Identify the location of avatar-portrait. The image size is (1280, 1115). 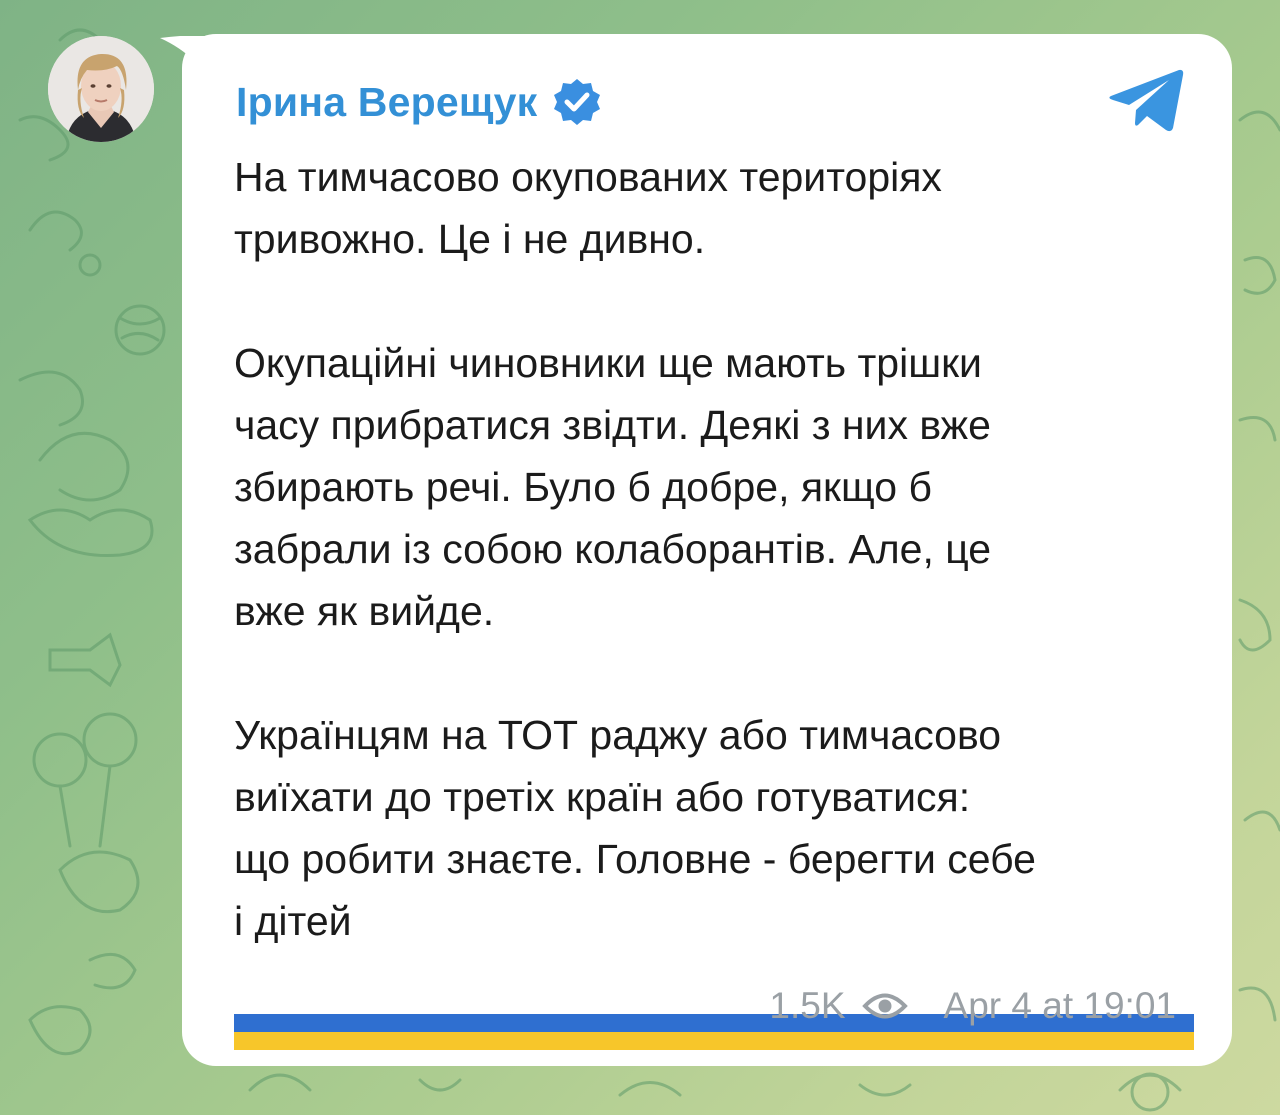
(101, 89).